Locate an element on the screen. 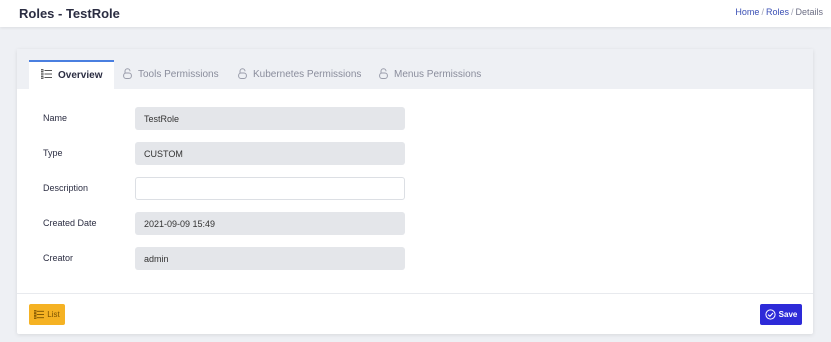 This screenshot has width=831, height=342. created-date-field: 2021-09-09 15:49 is located at coordinates (270, 223).